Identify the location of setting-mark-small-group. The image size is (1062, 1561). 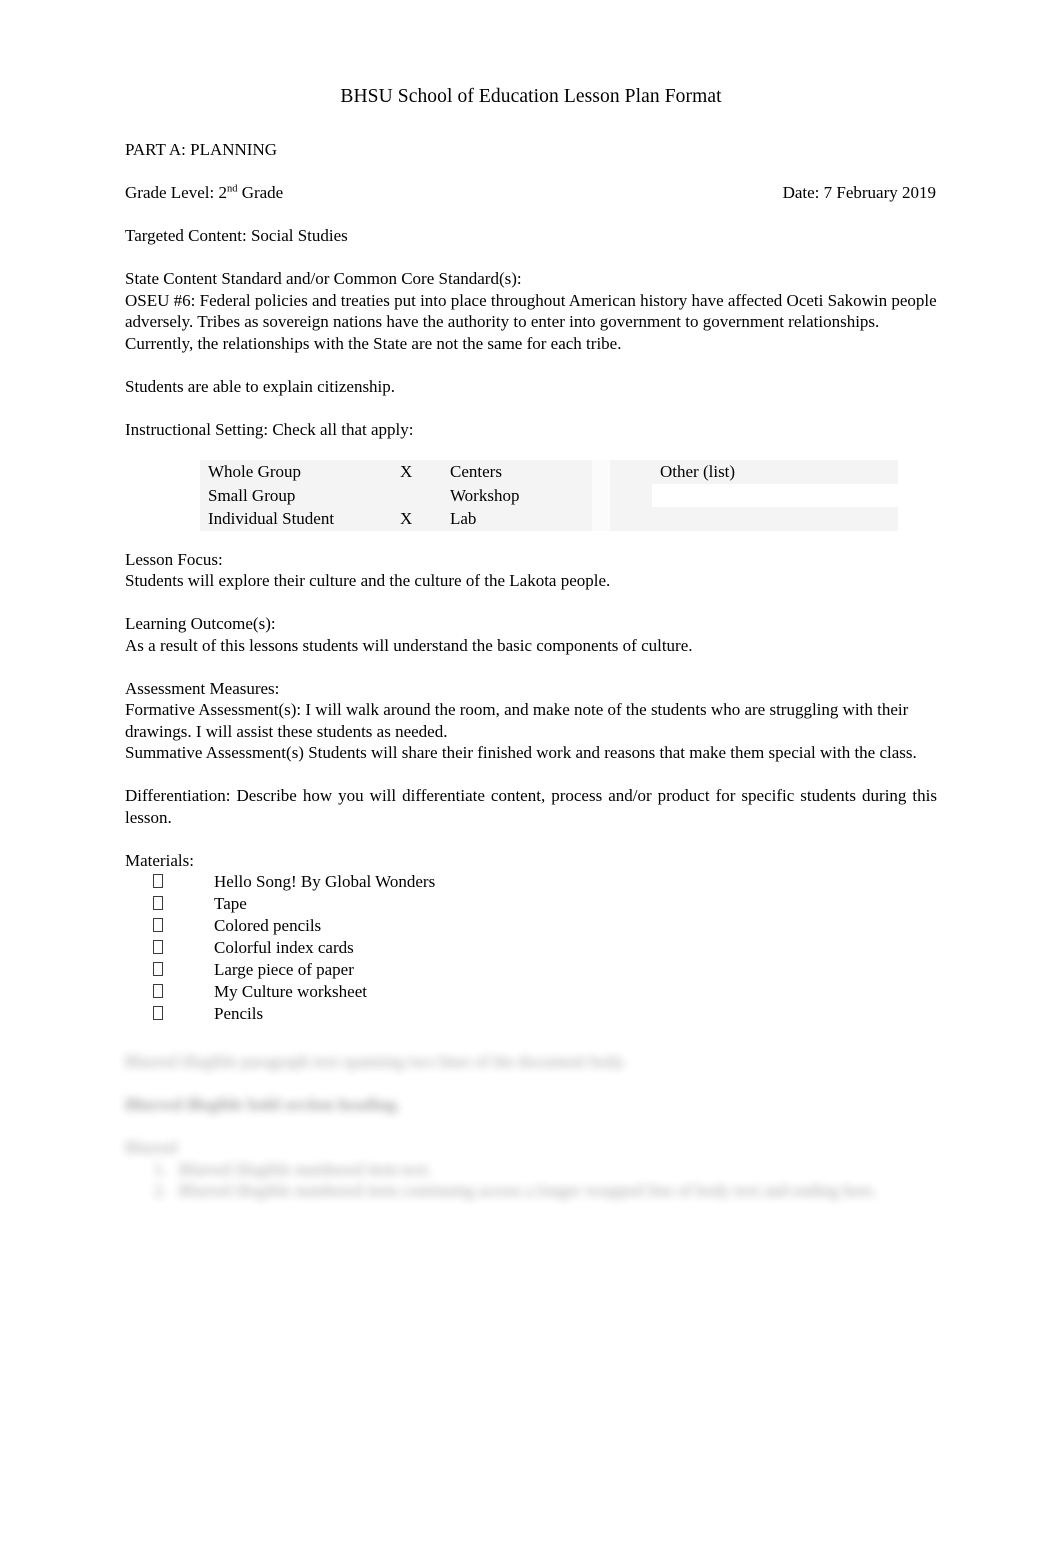
(421, 495).